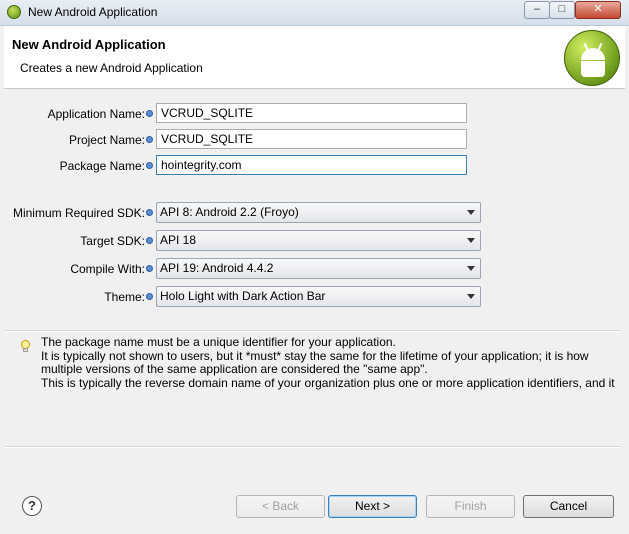  What do you see at coordinates (562, 10) in the screenshot?
I see `maximize-button: □` at bounding box center [562, 10].